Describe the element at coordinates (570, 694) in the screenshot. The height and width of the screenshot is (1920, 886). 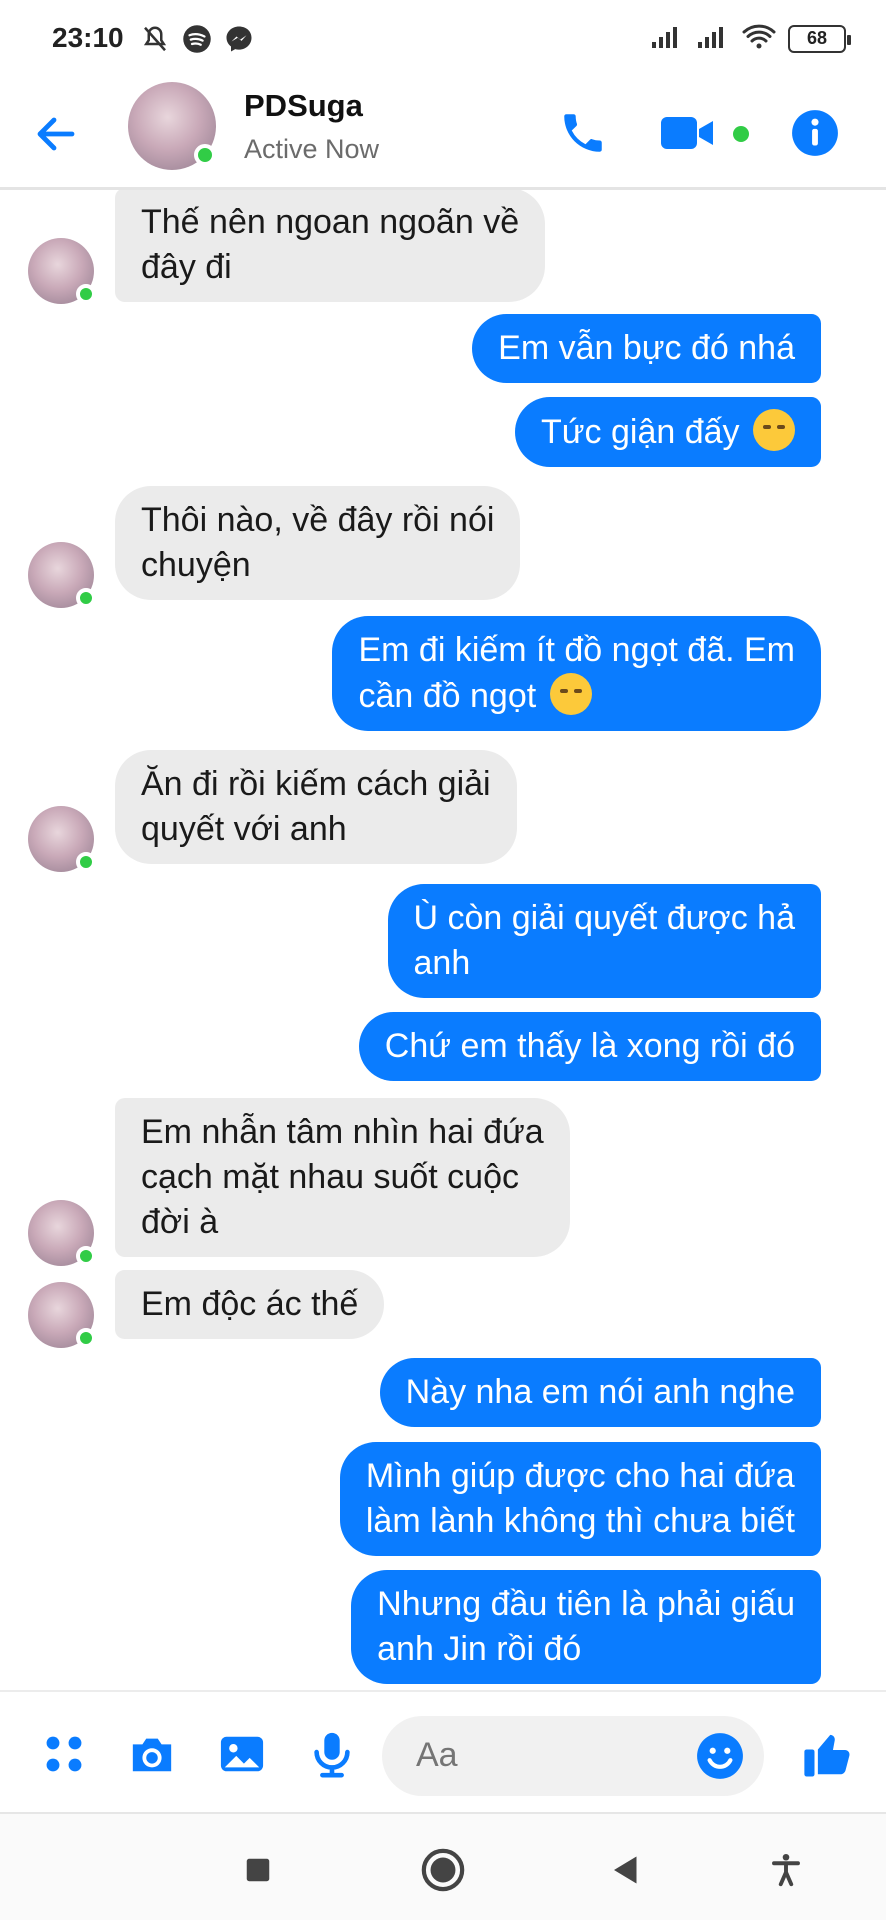
I see `pensive-face-emoji-icon` at that location.